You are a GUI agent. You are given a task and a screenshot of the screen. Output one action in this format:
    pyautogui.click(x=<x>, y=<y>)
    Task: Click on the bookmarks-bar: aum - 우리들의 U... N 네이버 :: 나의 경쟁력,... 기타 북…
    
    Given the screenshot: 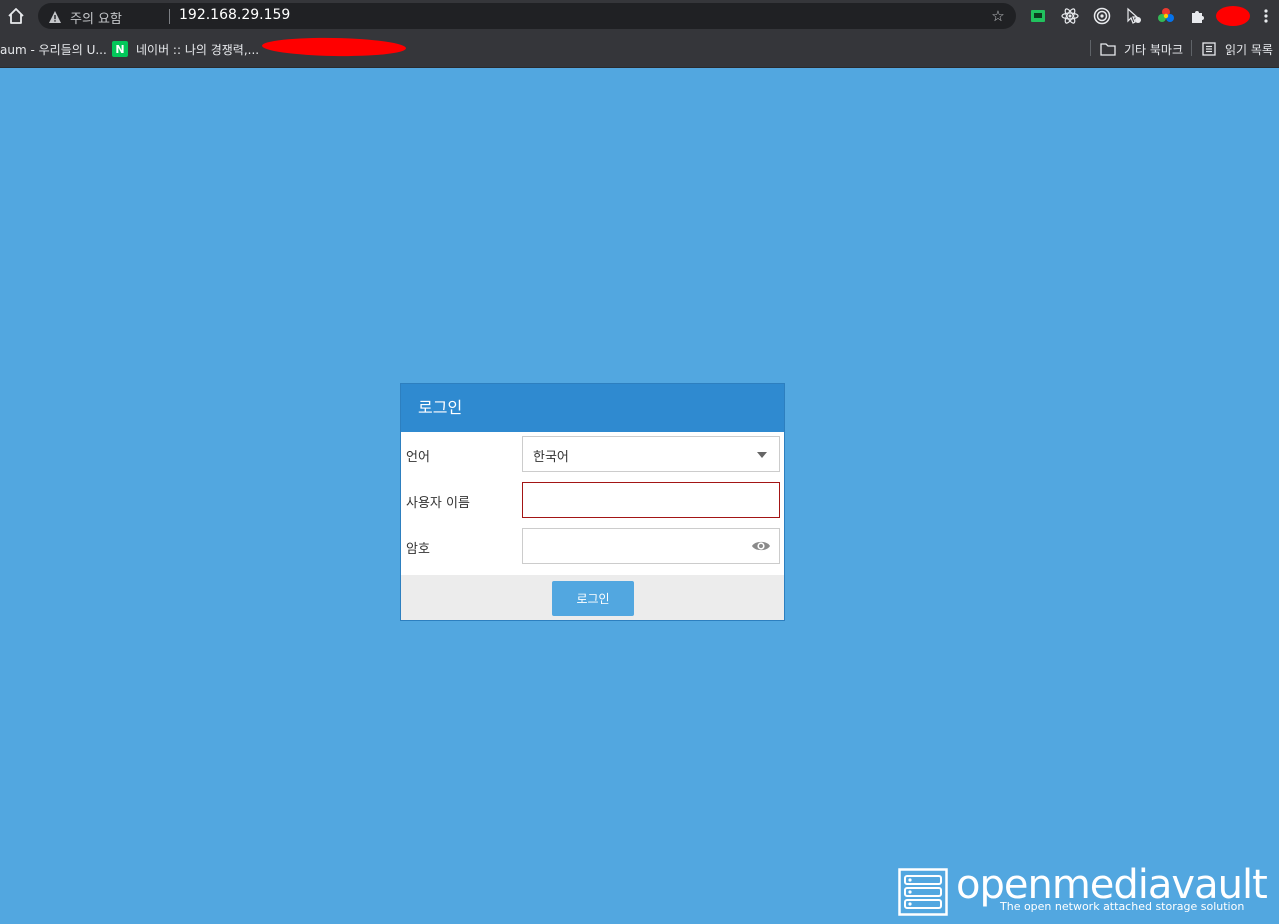 What is the action you would take?
    pyautogui.click(x=639, y=50)
    